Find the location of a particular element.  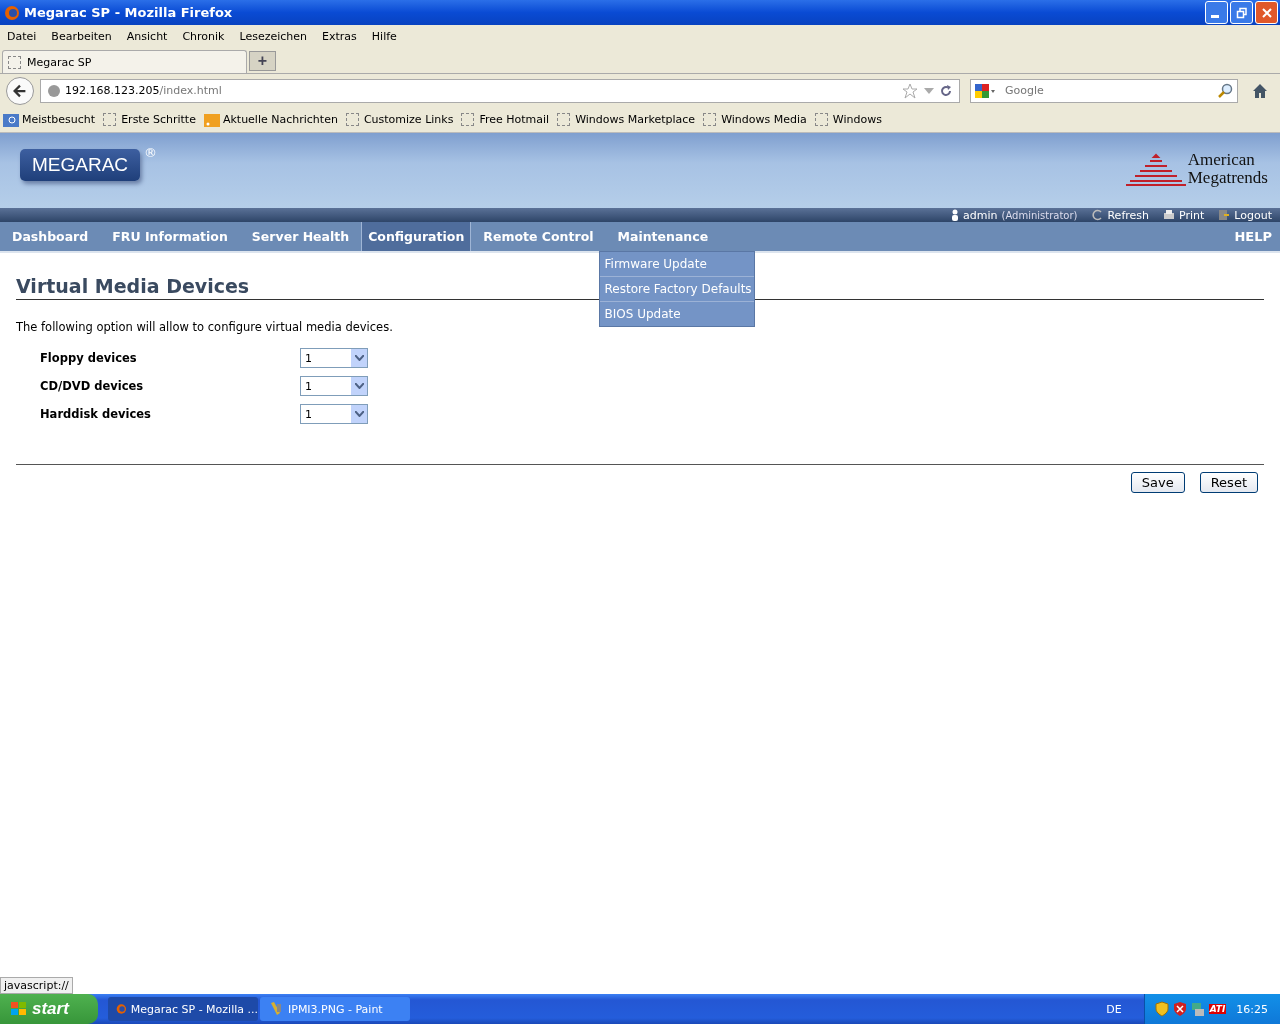

clock: 16:25 is located at coordinates (1252, 1009).